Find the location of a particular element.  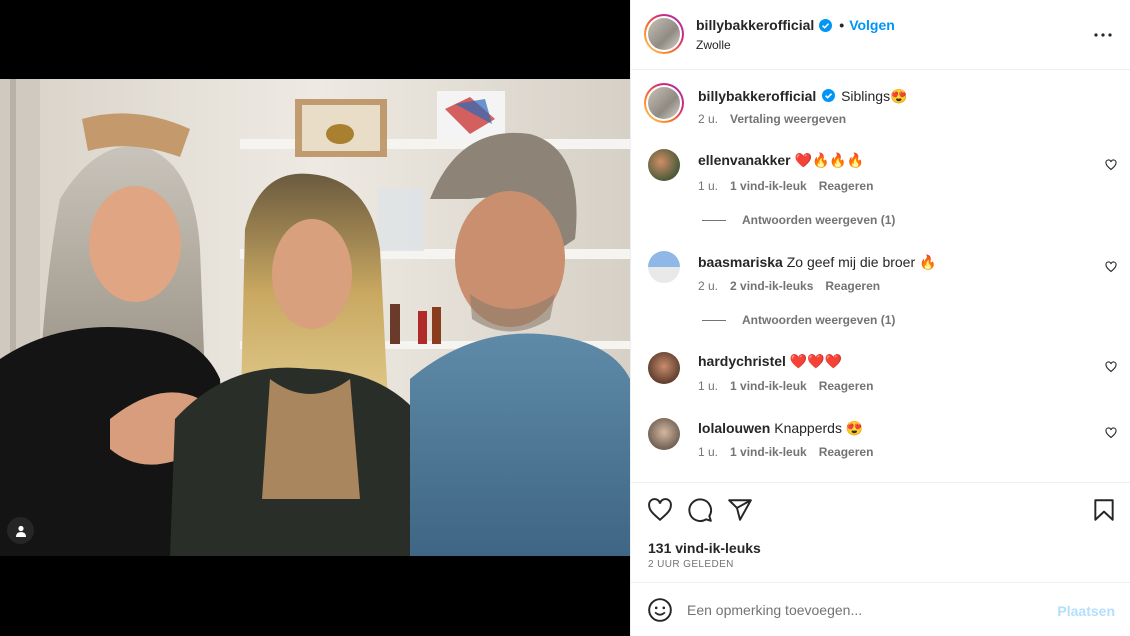

likes-count: 131 vind-ik-leuks is located at coordinates (704, 548).